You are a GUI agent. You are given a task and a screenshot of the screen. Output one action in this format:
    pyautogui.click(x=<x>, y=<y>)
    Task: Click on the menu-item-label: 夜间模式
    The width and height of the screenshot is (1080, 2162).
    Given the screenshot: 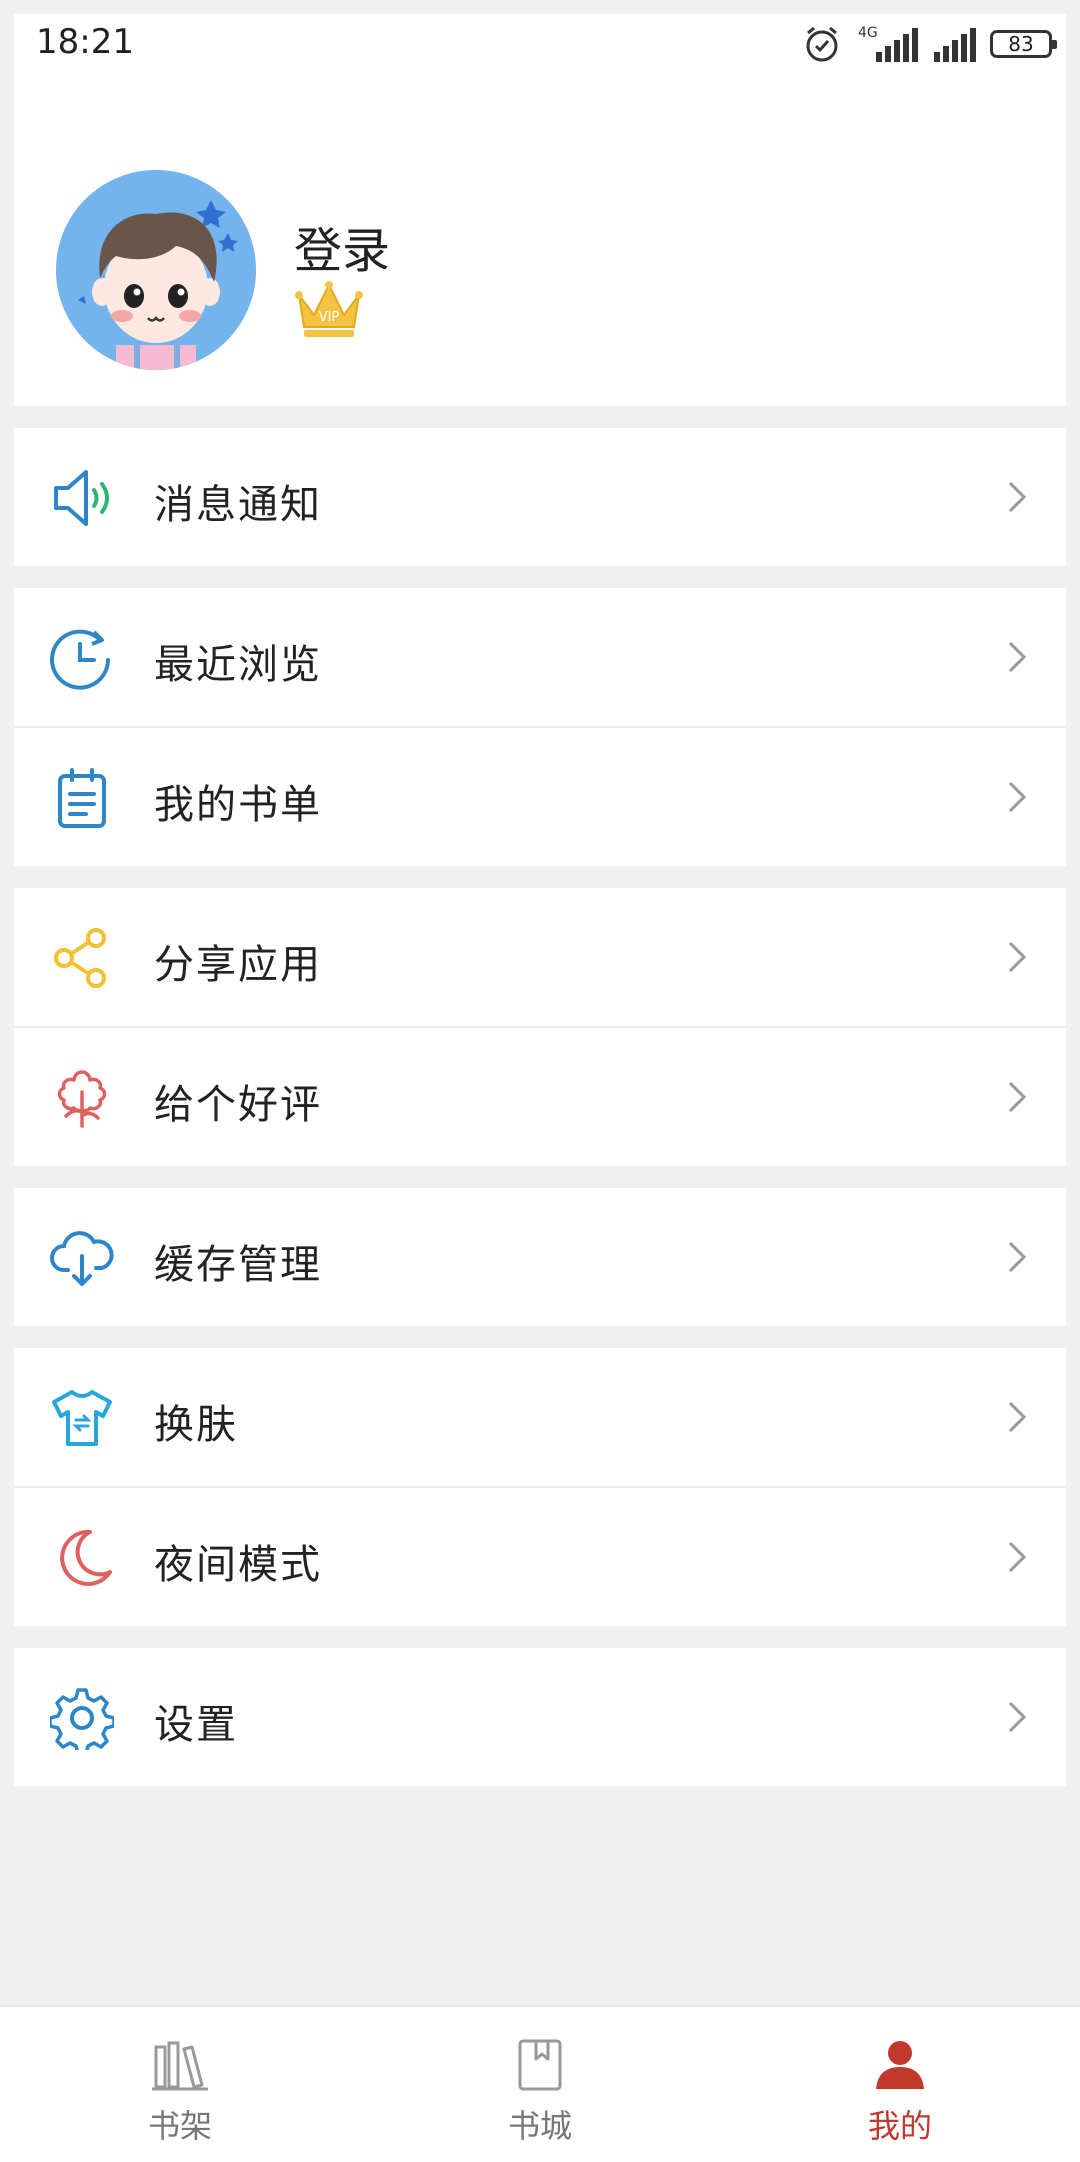 What is the action you would take?
    pyautogui.click(x=238, y=1565)
    